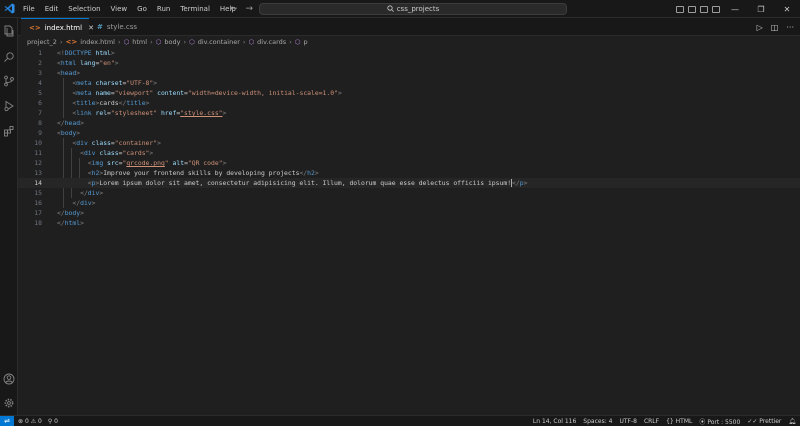 The height and width of the screenshot is (426, 800). Describe the element at coordinates (38, 223) in the screenshot. I see `line-number: 18` at that location.